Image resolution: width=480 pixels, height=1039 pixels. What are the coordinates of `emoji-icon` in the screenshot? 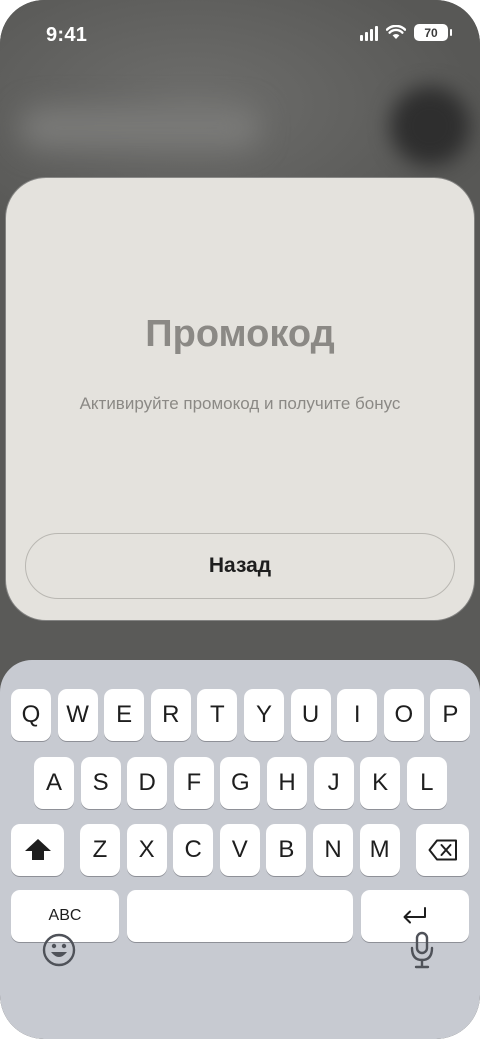 It's located at (59, 952).